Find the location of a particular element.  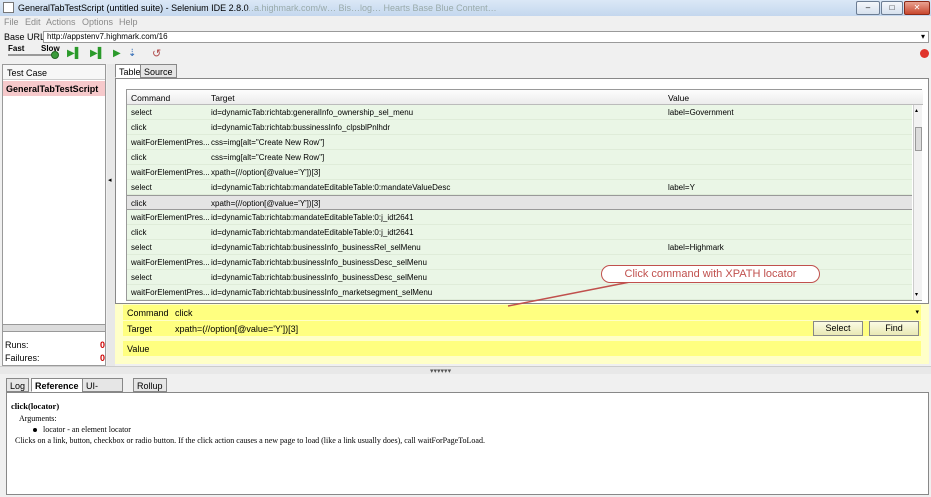

table-row: click css=img[alt="Create New Row"] is located at coordinates (519, 157).